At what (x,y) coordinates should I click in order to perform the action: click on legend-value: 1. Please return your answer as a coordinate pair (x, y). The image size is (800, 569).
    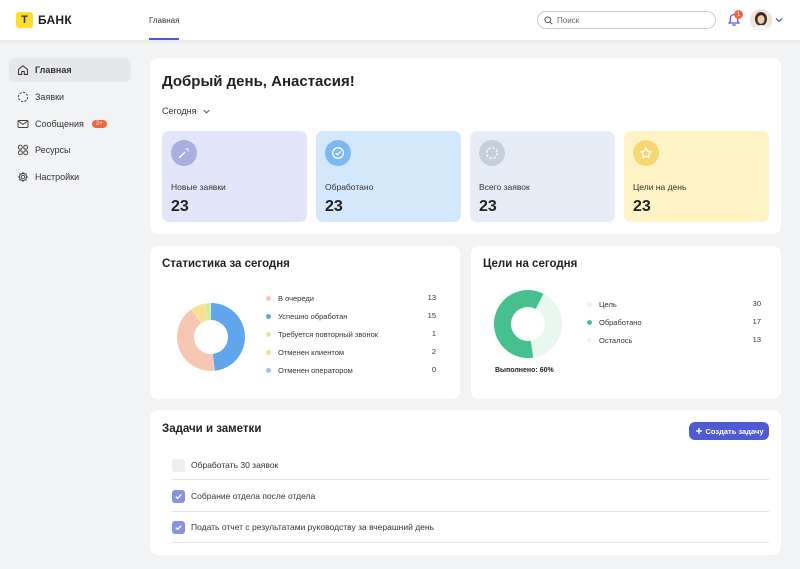
    Looking at the image, I should click on (433, 333).